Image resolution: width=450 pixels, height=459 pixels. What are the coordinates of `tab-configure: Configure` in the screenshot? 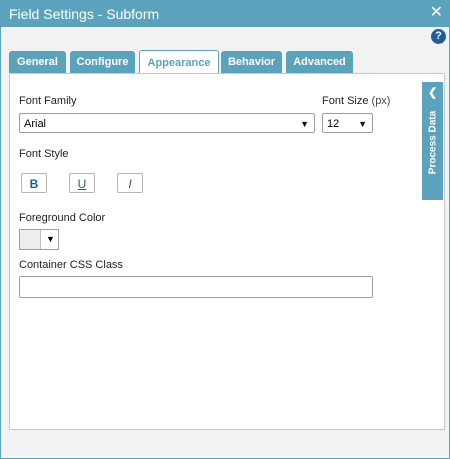 It's located at (102, 62).